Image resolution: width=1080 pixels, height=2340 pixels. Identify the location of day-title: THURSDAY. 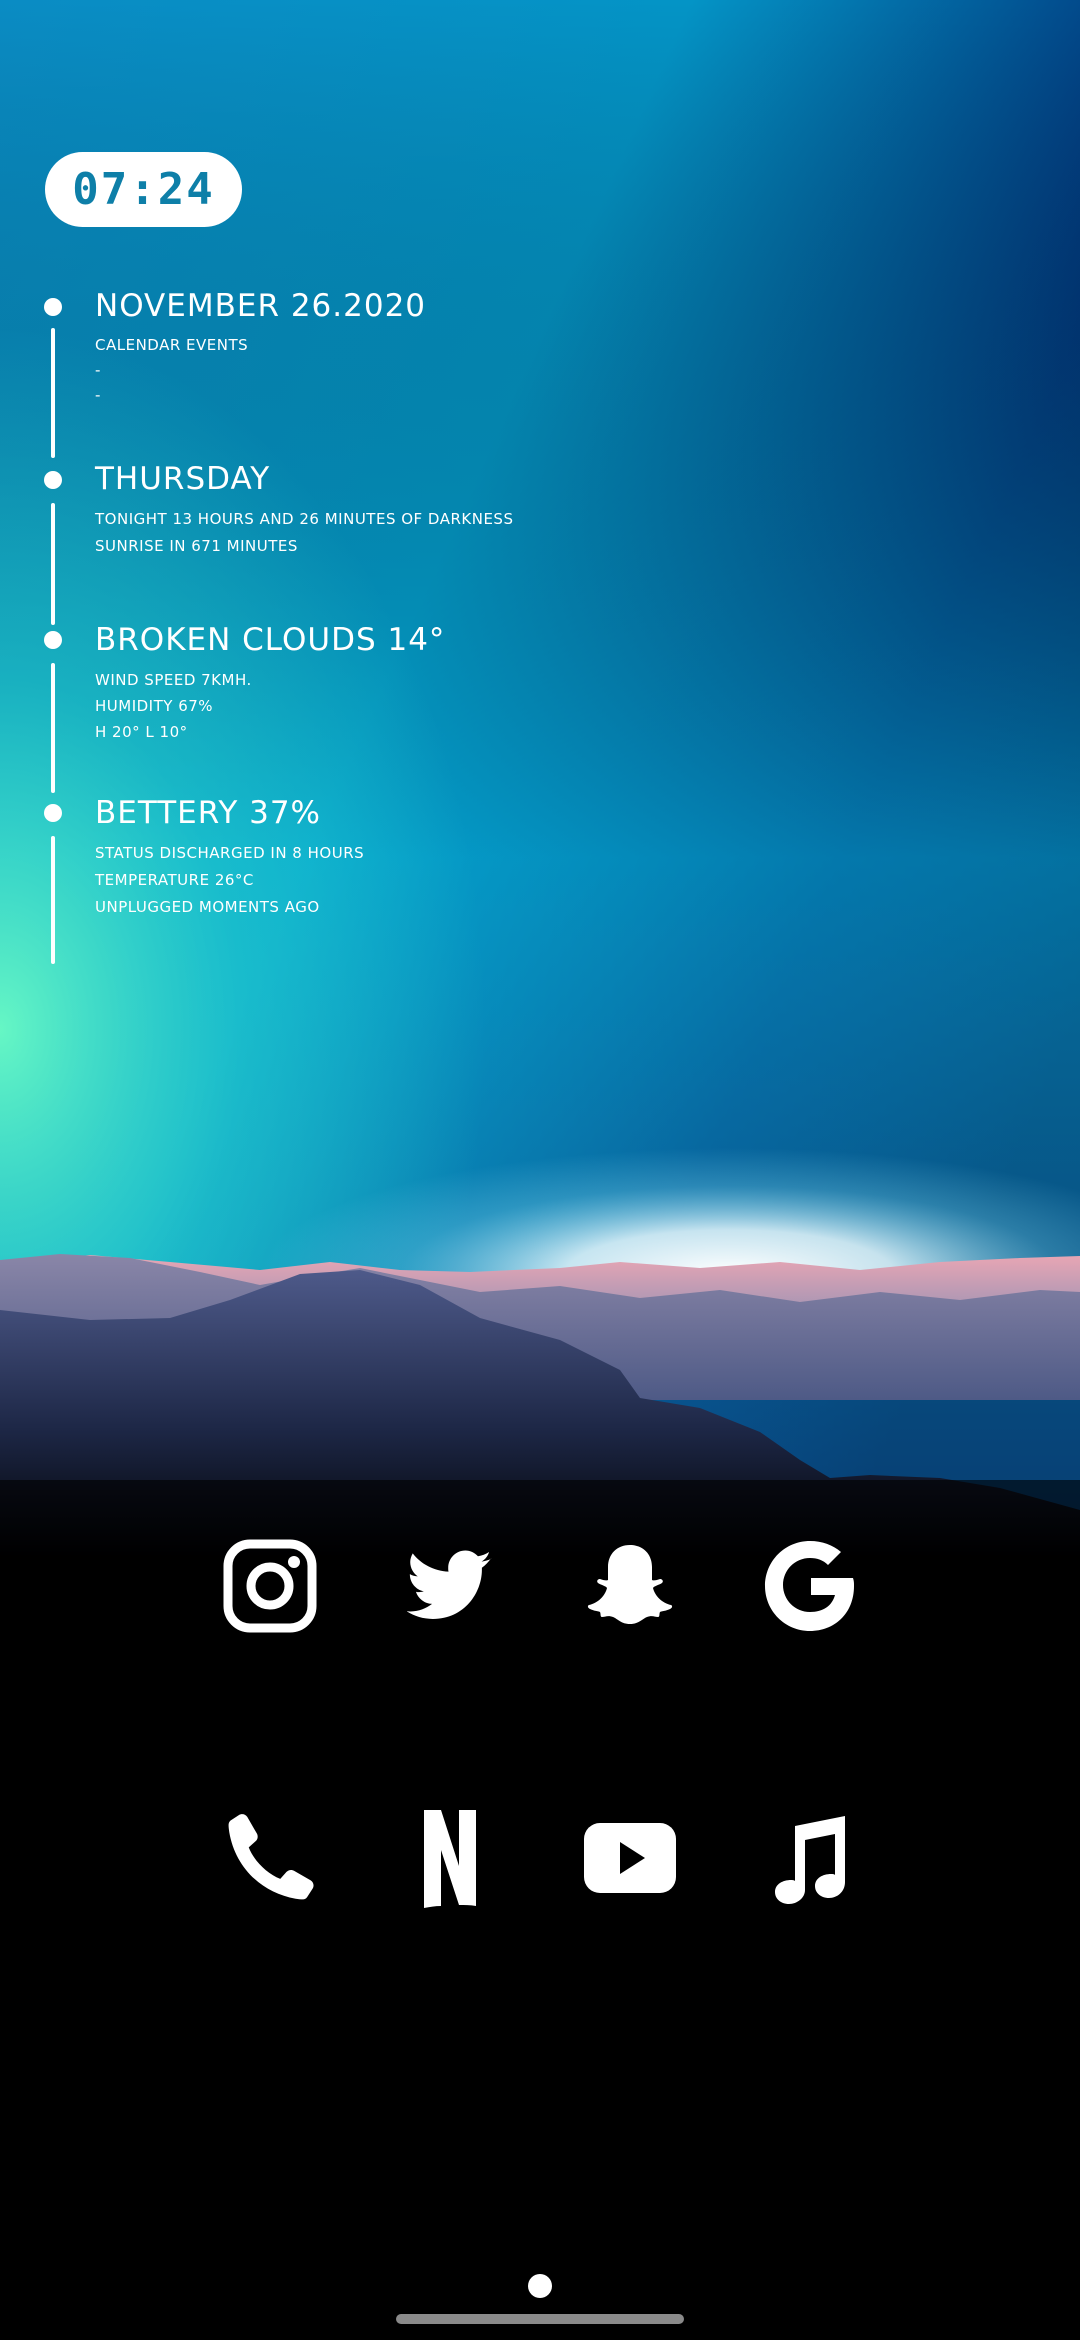
(183, 479).